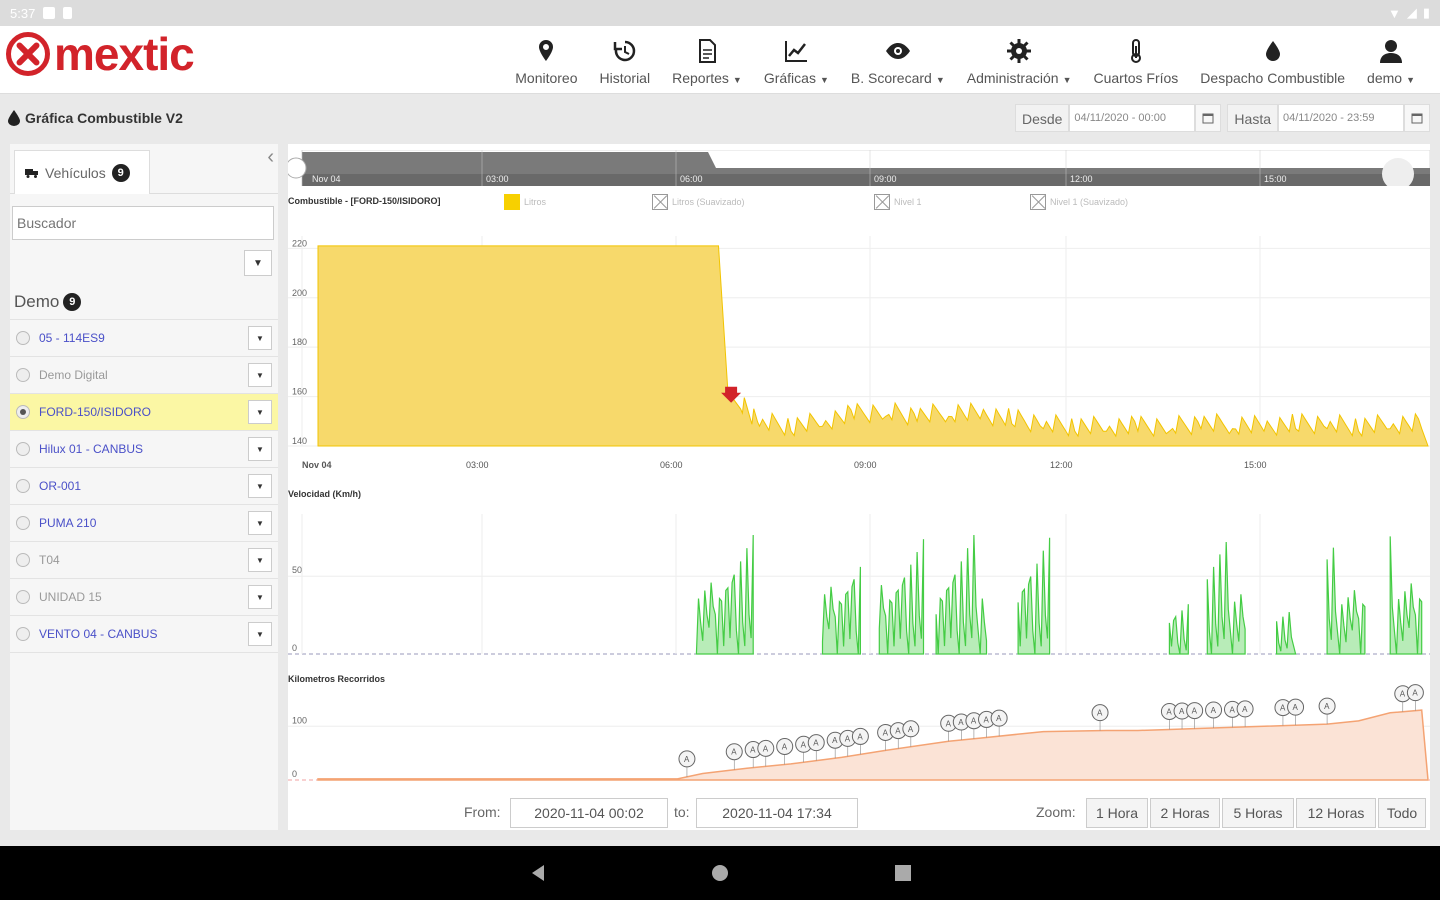  What do you see at coordinates (546, 60) in the screenshot?
I see `nav-item-monitoreo: Monitoreo` at bounding box center [546, 60].